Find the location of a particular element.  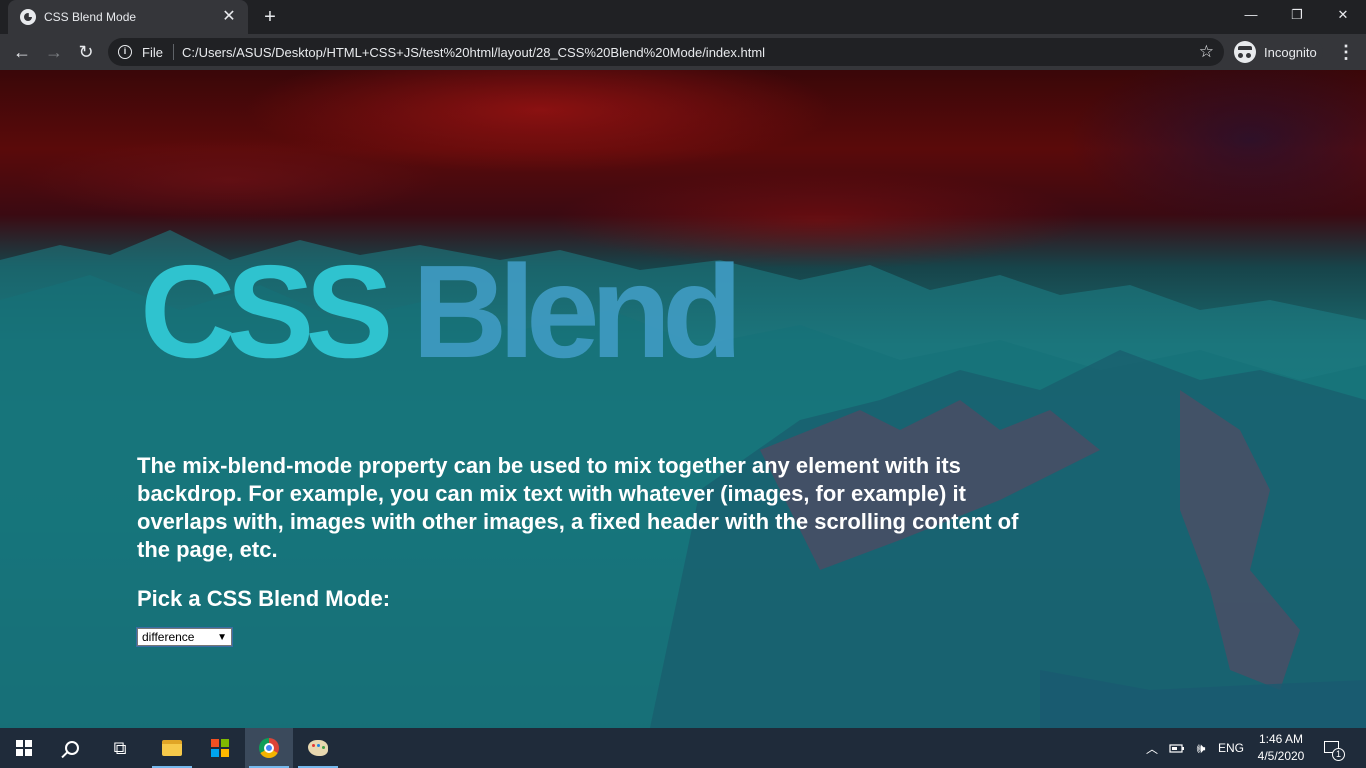

address-separator is located at coordinates (173, 52).